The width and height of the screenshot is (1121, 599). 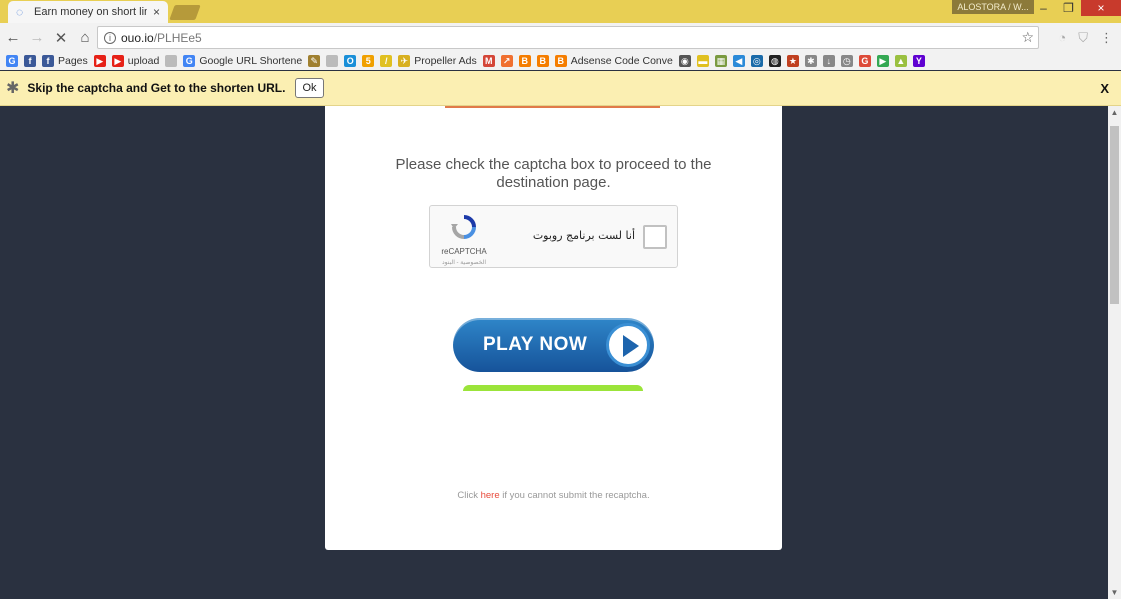 I want to click on bookmark-item: ◉, so click(x=684, y=61).